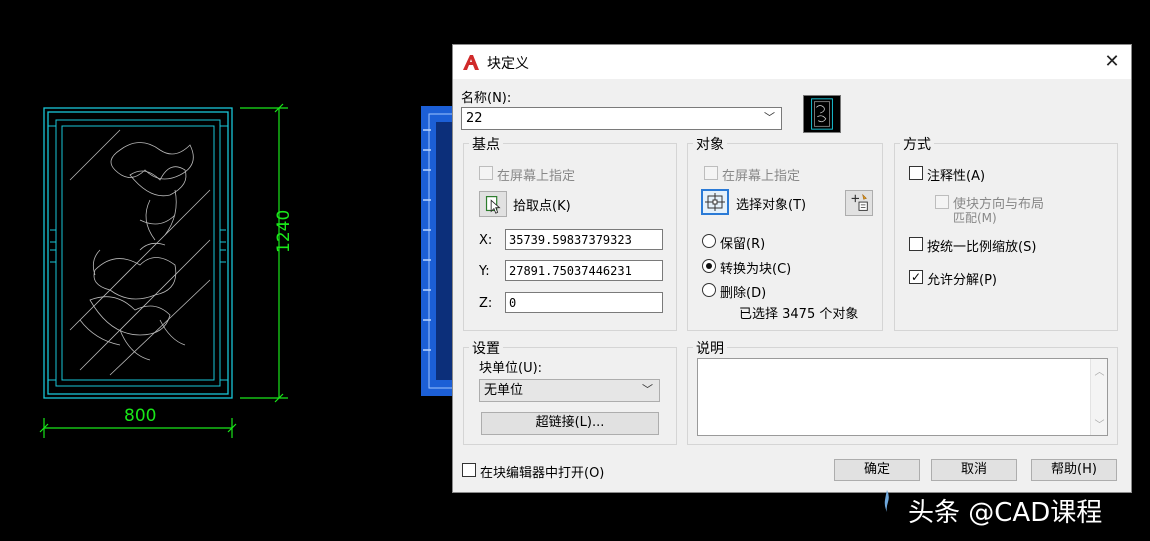 The width and height of the screenshot is (1150, 541). I want to click on base-point-specify-on-screen-checkbox, so click(486, 173).